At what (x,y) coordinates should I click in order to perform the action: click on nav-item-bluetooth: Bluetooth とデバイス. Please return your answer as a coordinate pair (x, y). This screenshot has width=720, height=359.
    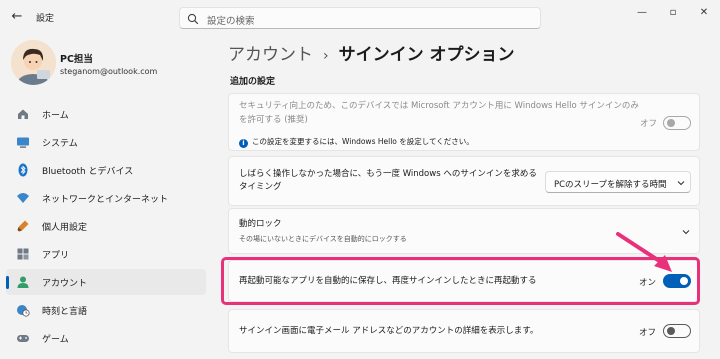
    Looking at the image, I should click on (106, 170).